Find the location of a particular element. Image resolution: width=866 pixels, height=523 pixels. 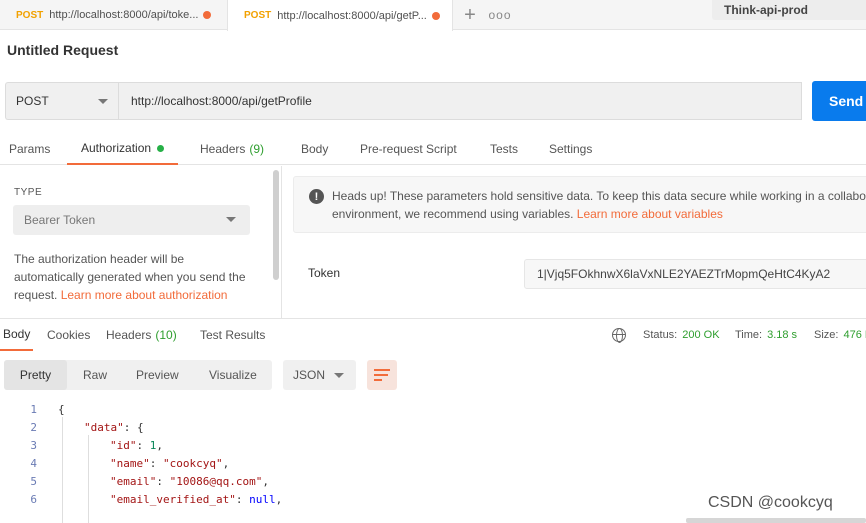

response-tab-body: Body is located at coordinates (17, 335).